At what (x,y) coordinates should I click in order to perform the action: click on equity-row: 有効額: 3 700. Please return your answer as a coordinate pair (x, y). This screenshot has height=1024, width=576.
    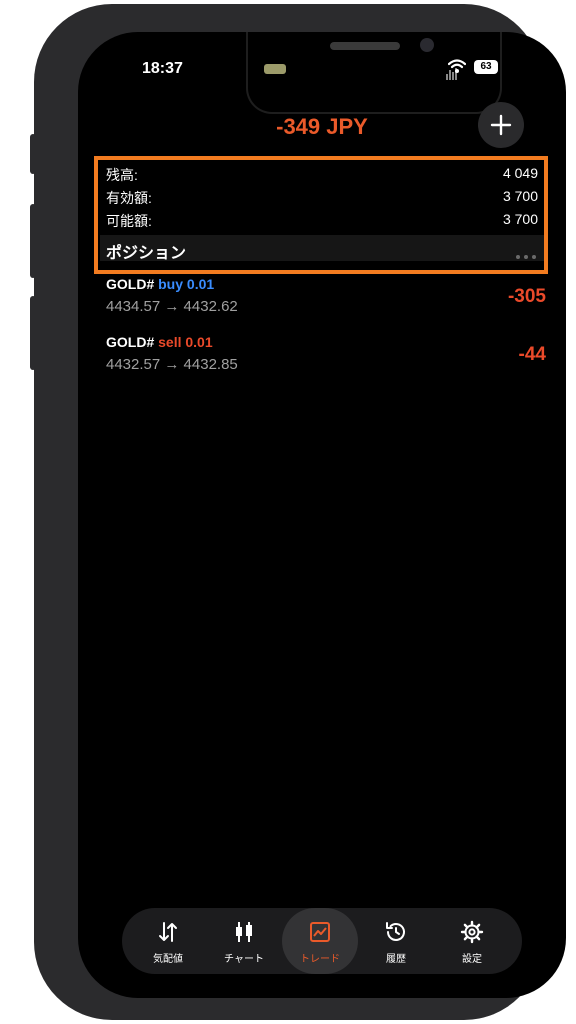
    Looking at the image, I should click on (322, 196).